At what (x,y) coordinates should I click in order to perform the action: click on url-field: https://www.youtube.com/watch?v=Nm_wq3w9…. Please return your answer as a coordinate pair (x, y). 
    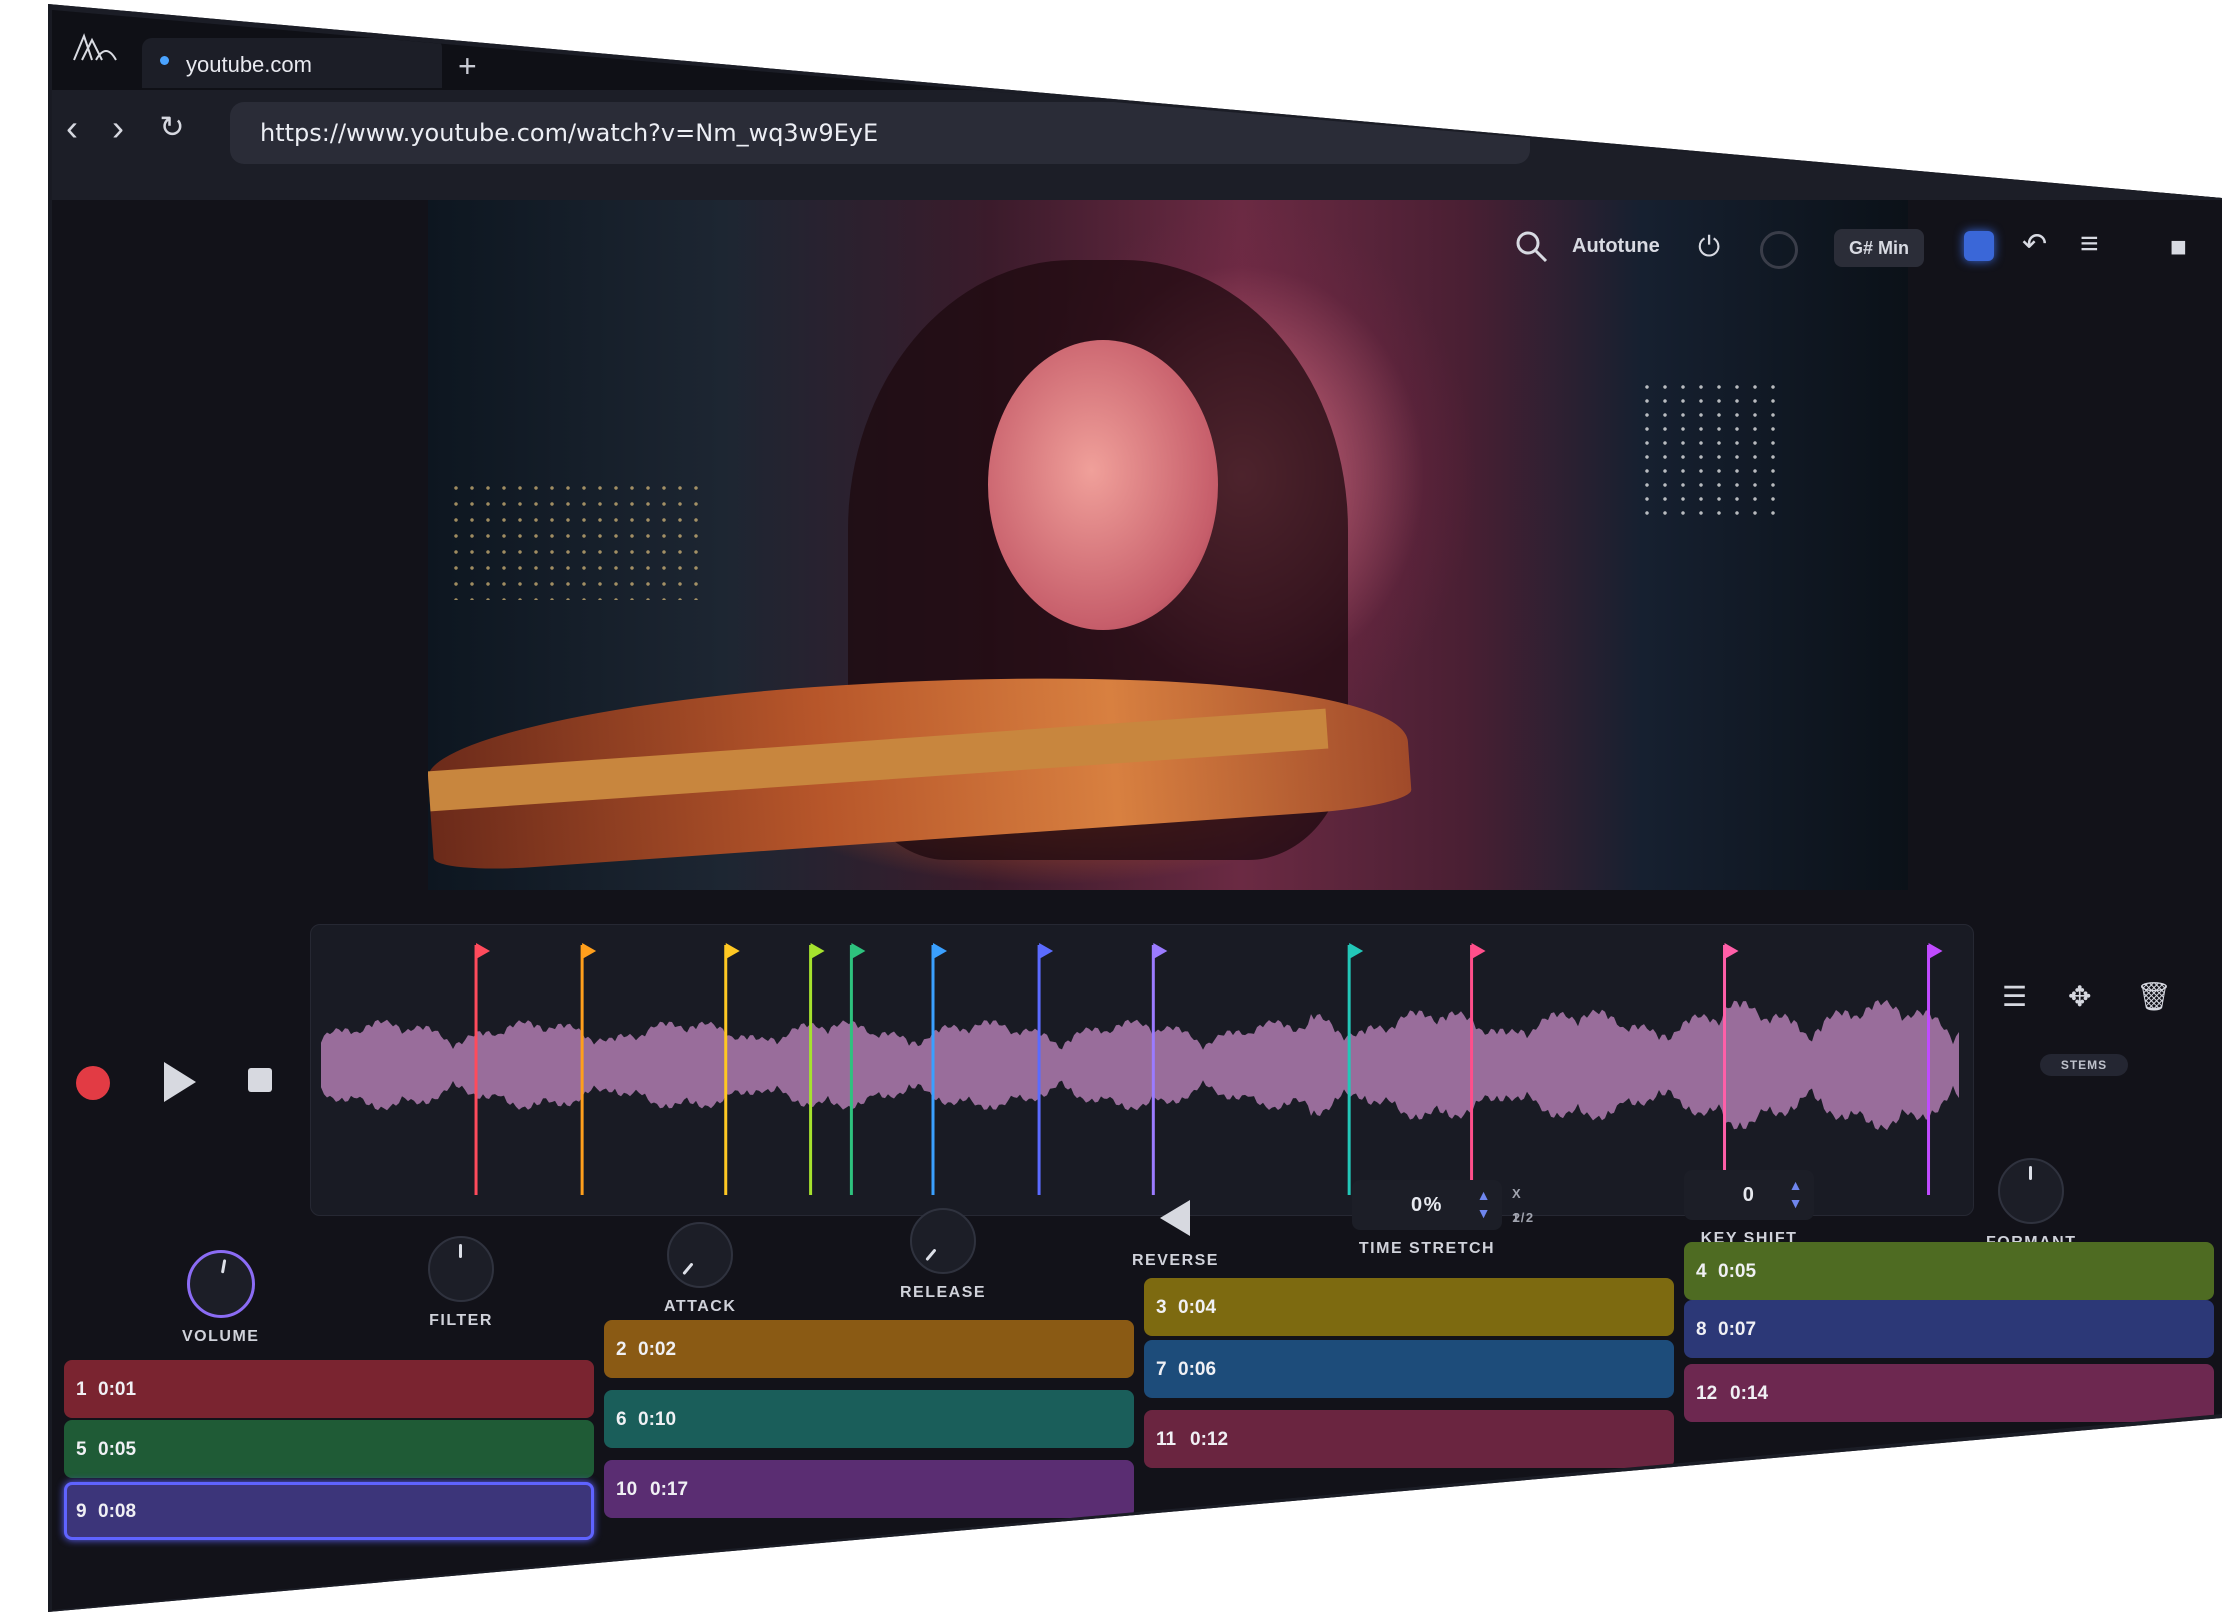
    Looking at the image, I should click on (880, 133).